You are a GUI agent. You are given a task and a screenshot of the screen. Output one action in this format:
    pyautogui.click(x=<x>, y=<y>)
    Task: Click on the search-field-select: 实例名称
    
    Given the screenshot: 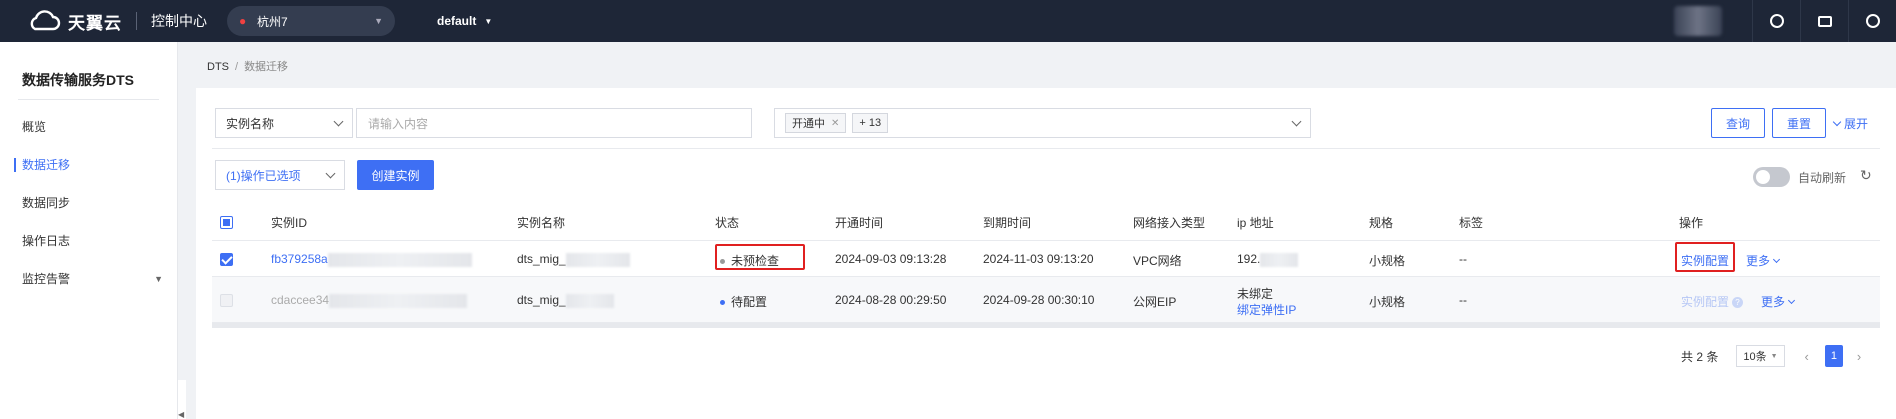 What is the action you would take?
    pyautogui.click(x=284, y=123)
    